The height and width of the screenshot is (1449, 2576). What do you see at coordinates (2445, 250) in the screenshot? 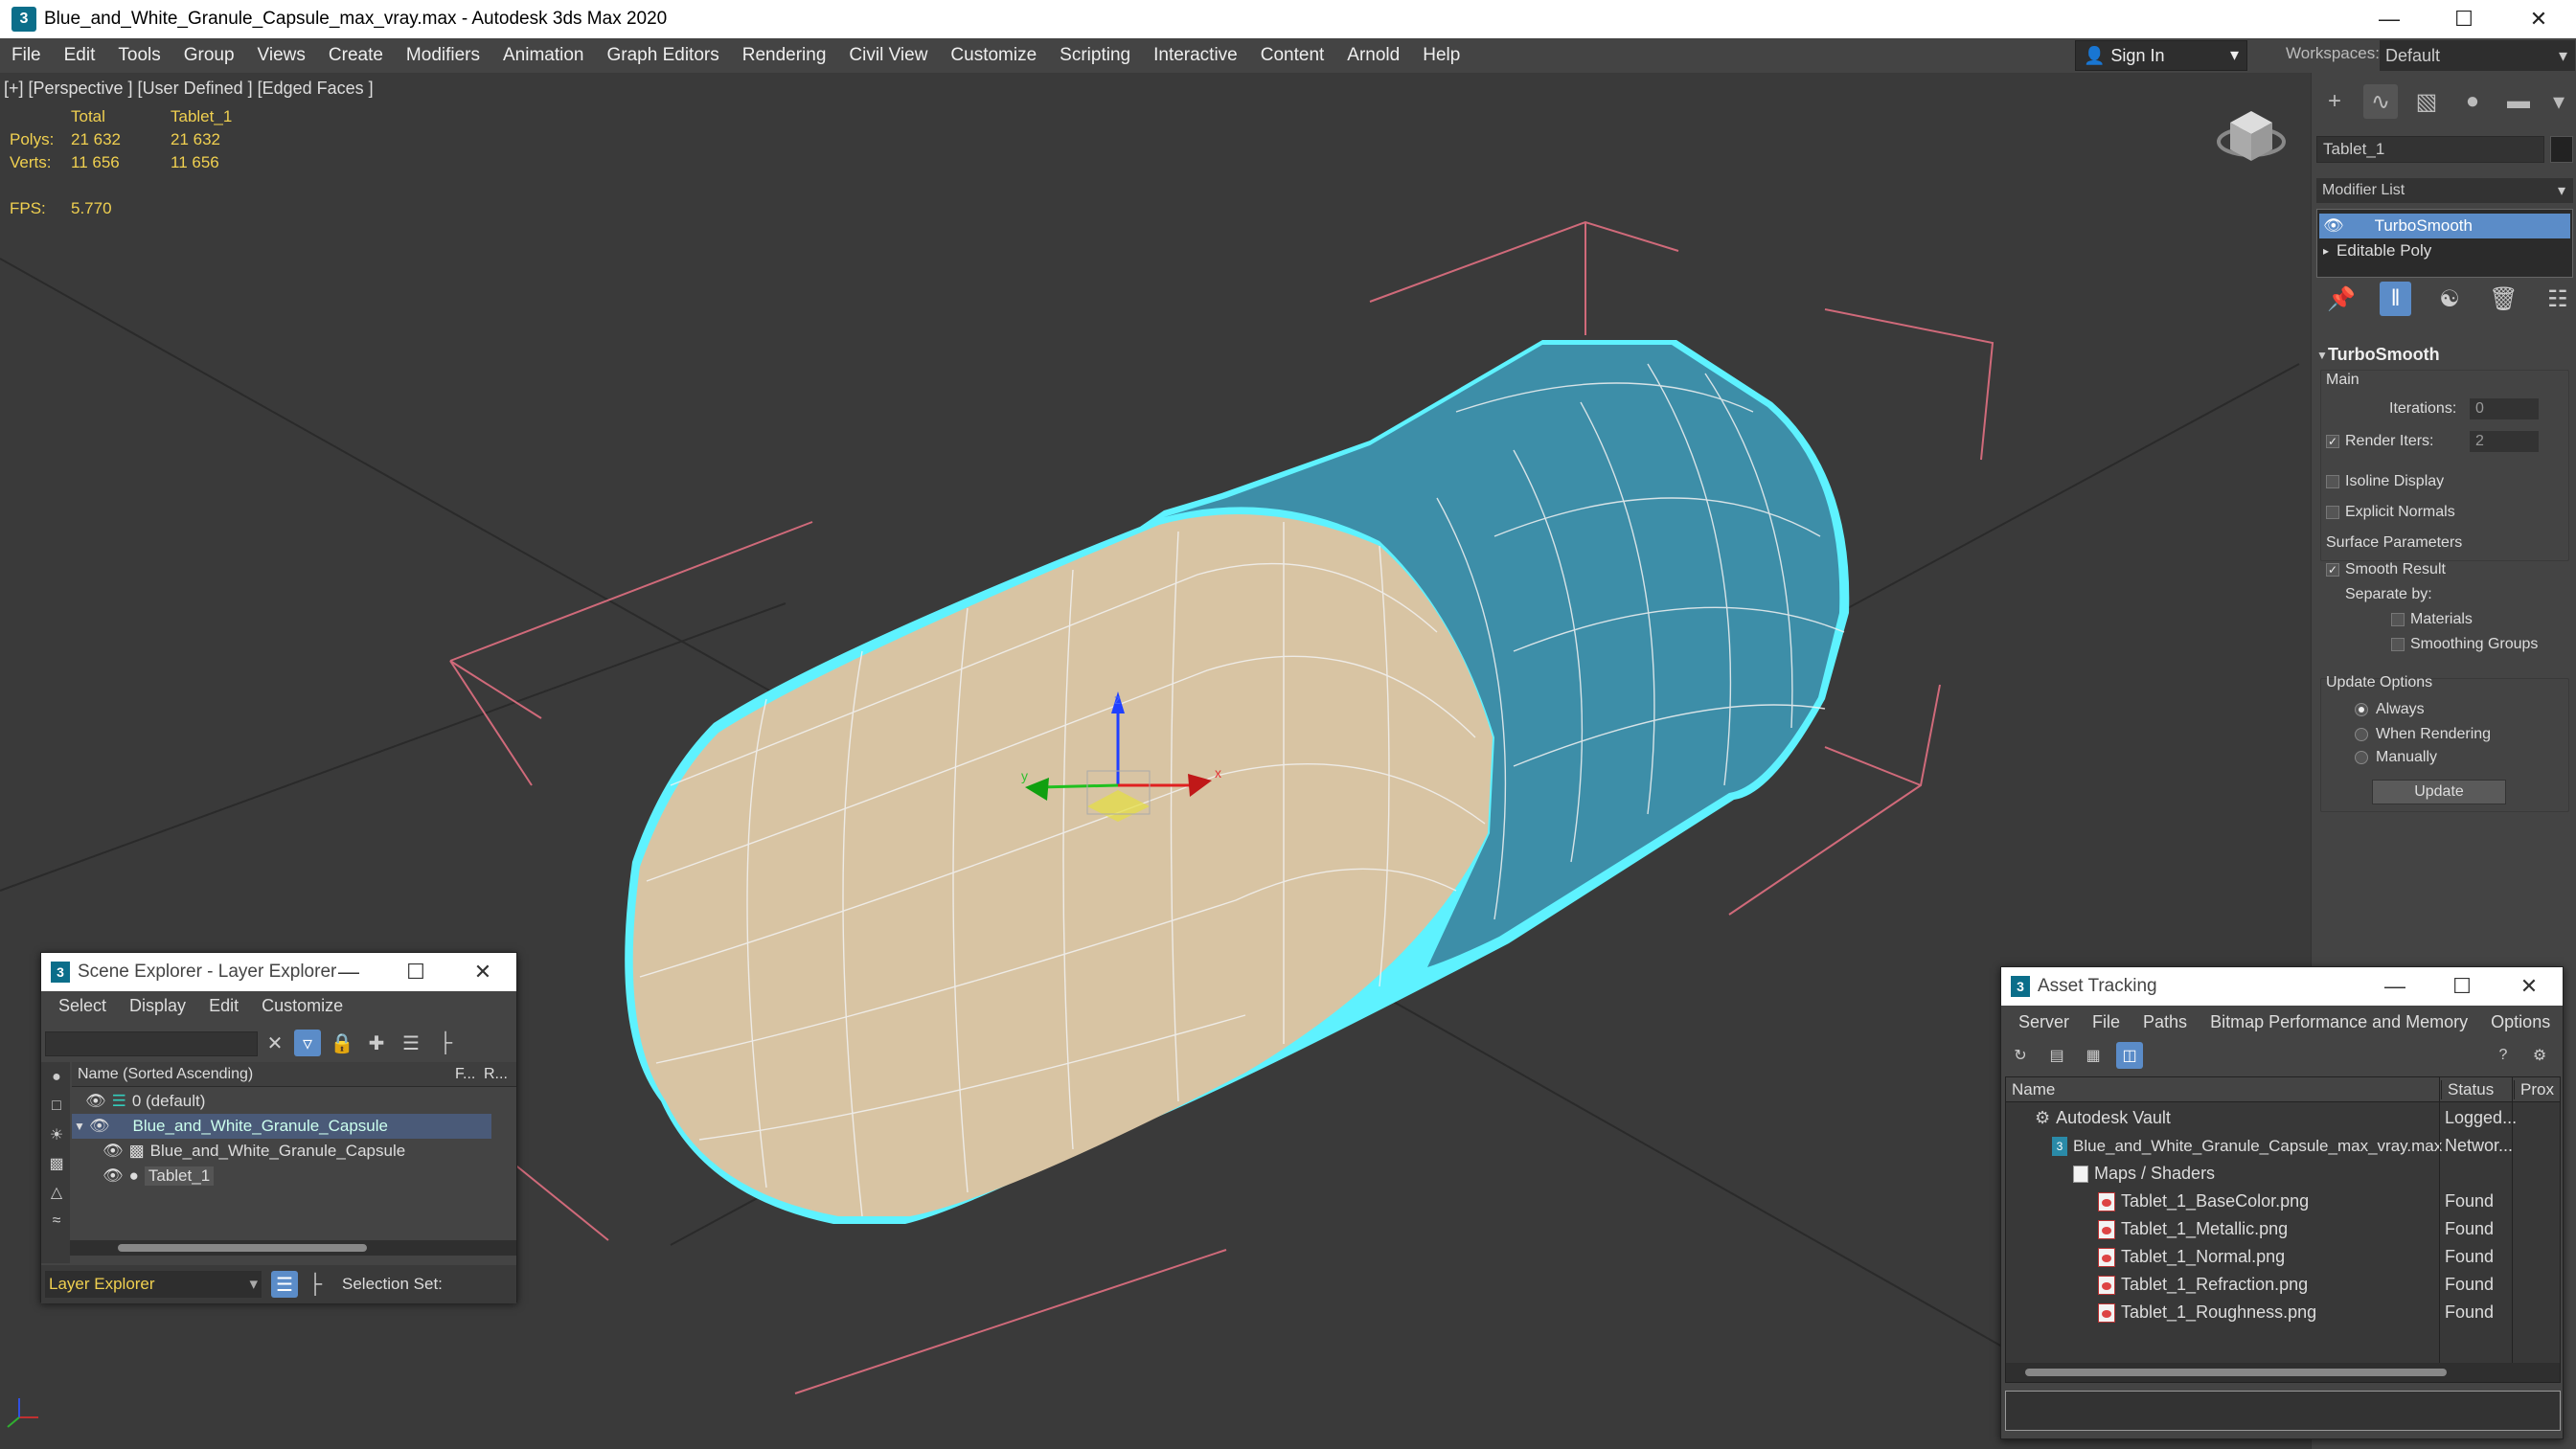
I see `stack-item-editable-poly: ▸ Editable Poly` at bounding box center [2445, 250].